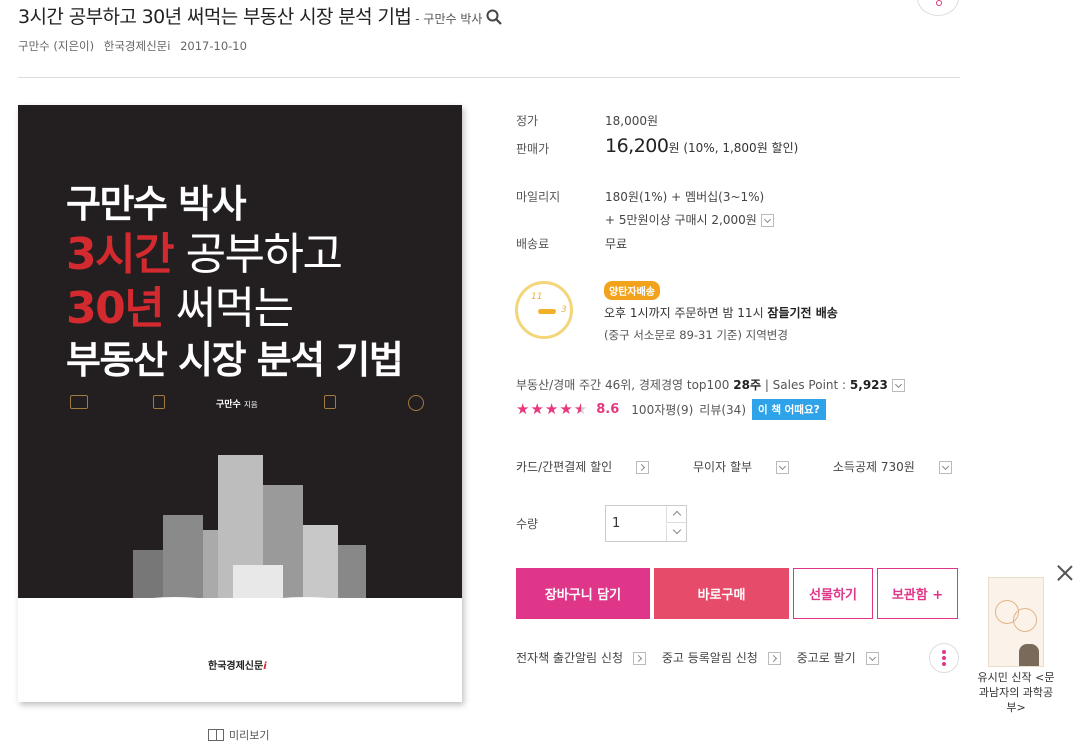  Describe the element at coordinates (637, 146) in the screenshot. I see `sale-price-value: 16,200` at that location.